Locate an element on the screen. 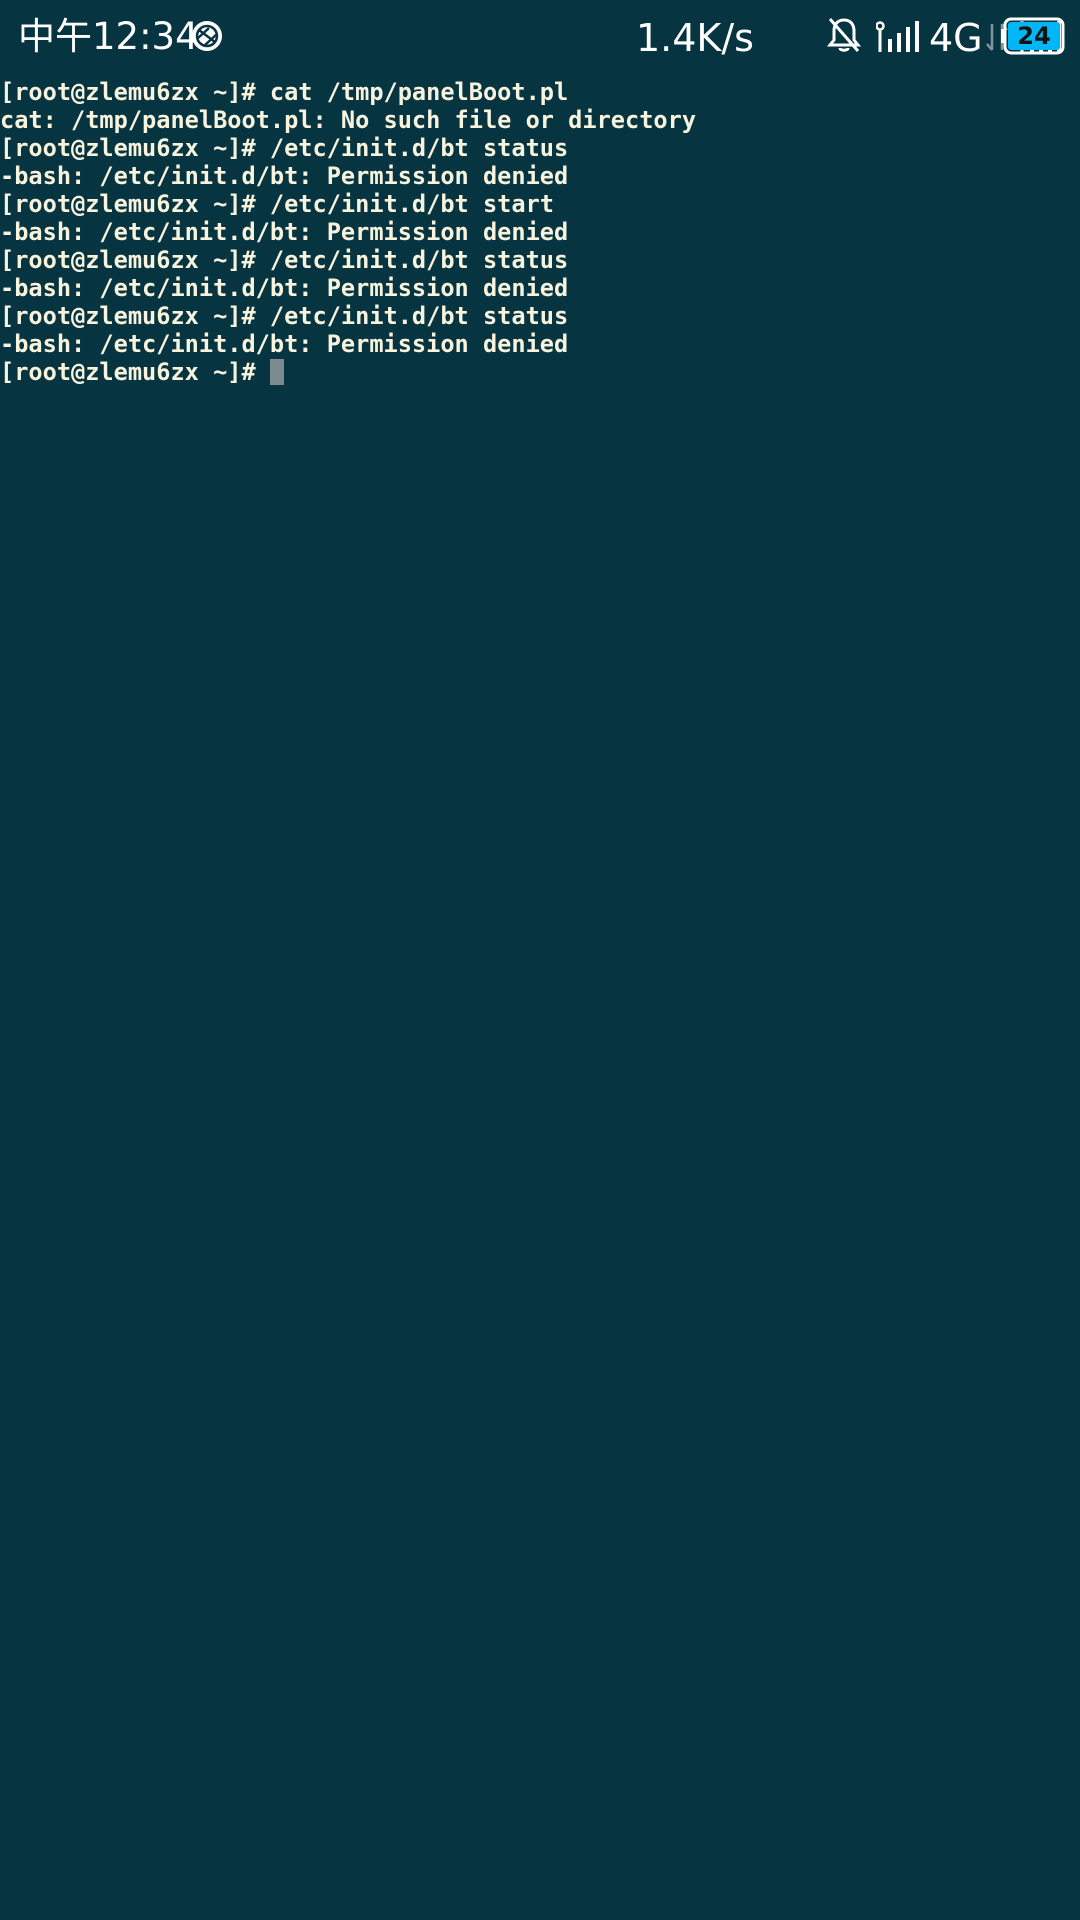  terminal-line: [root@zlemu6zx ~]# cat /tmp/panelBoot.pl is located at coordinates (284, 92).